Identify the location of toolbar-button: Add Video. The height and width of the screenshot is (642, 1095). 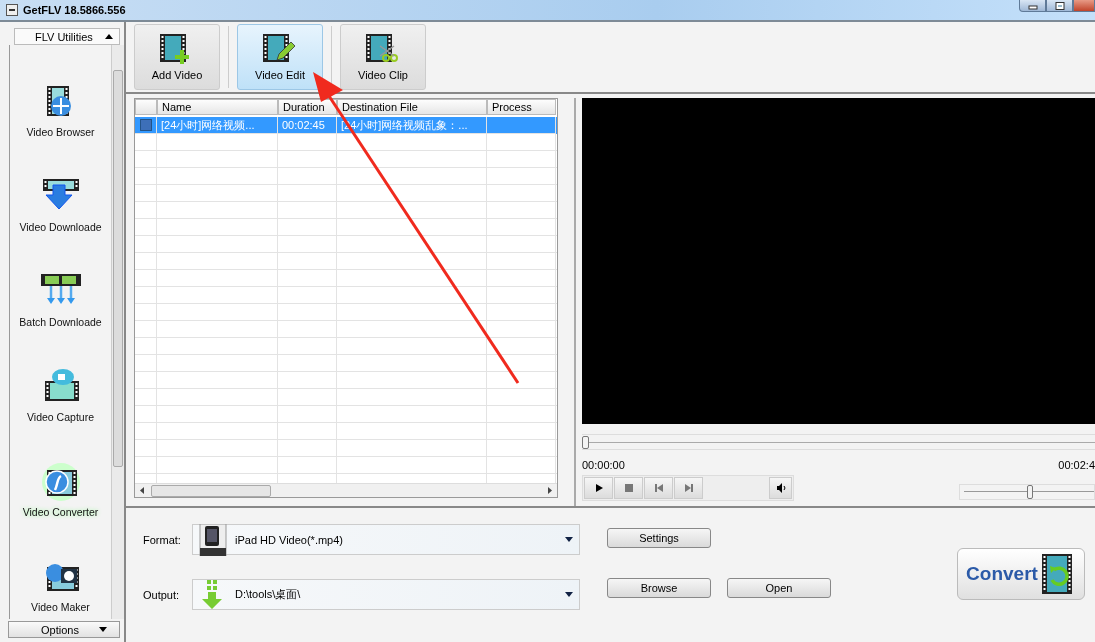
(177, 57).